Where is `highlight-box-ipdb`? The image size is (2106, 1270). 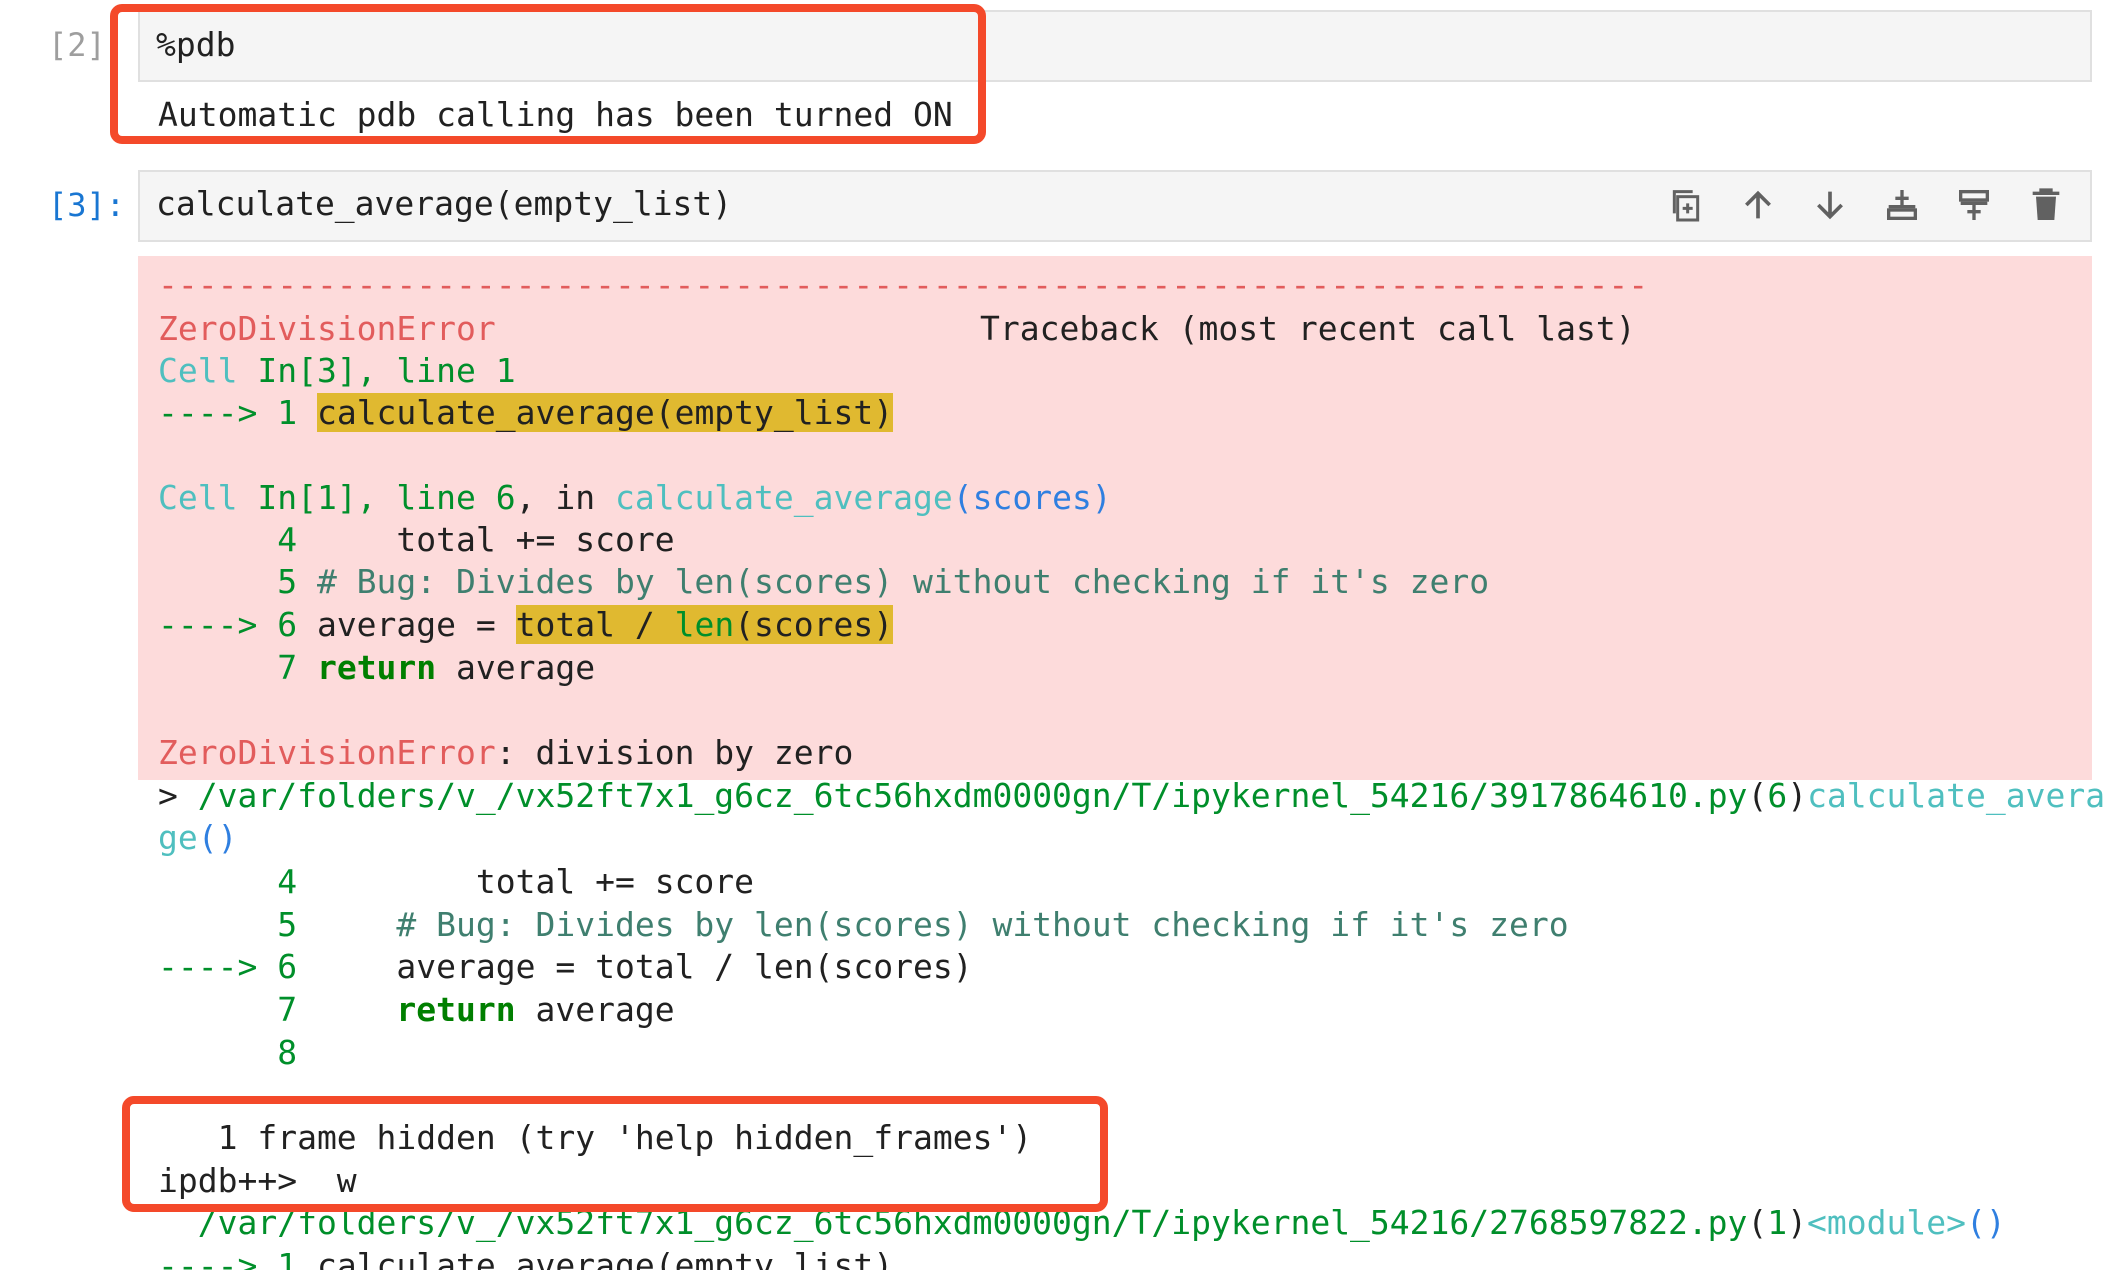 highlight-box-ipdb is located at coordinates (615, 1154).